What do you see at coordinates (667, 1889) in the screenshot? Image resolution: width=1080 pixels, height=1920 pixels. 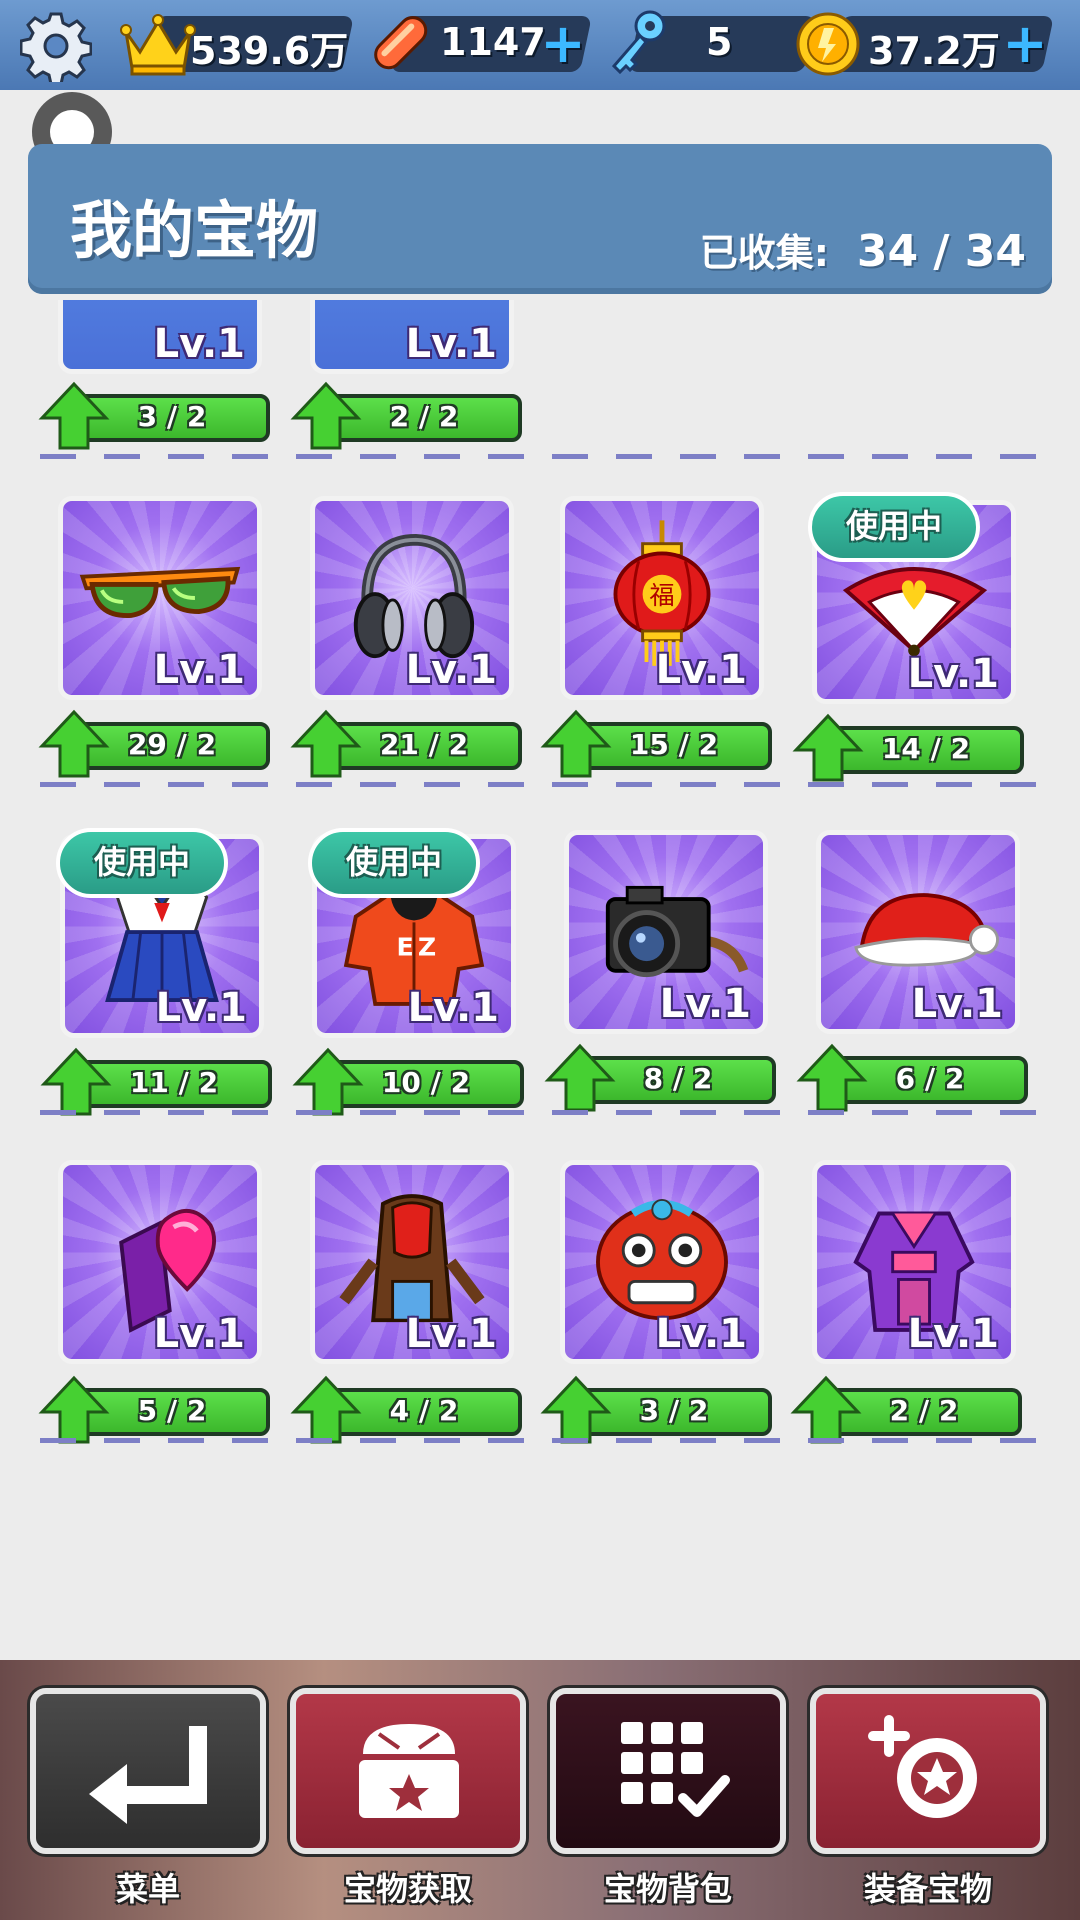 I see `treasure-backpack-label: 宝物背包` at bounding box center [667, 1889].